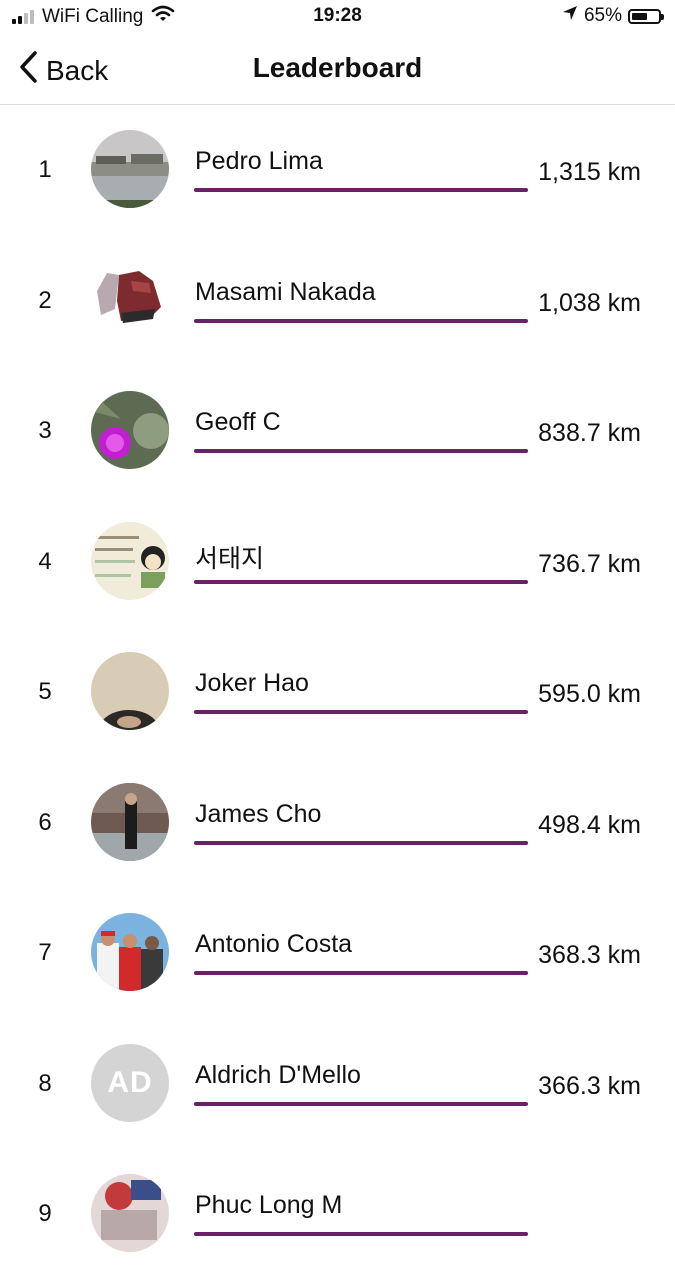 The image size is (675, 1279). I want to click on athlete-name: Aldrich D'Mello, so click(278, 1074).